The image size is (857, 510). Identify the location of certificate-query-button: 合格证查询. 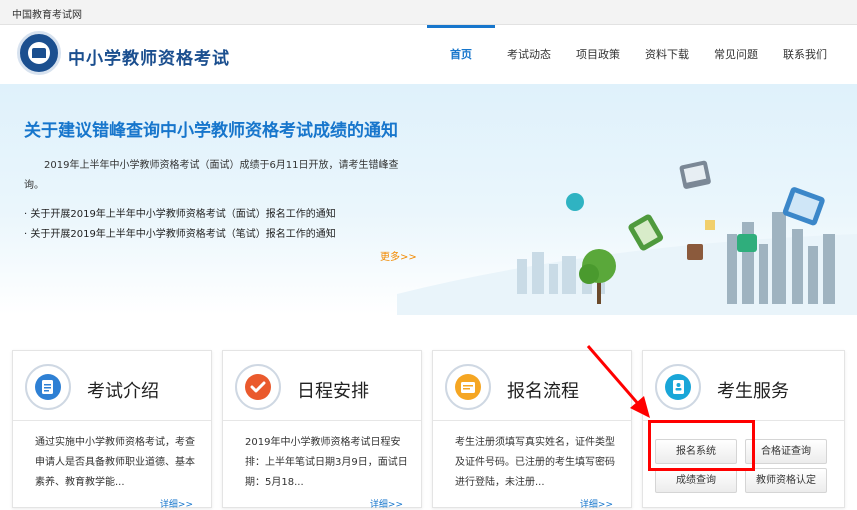
(786, 451).